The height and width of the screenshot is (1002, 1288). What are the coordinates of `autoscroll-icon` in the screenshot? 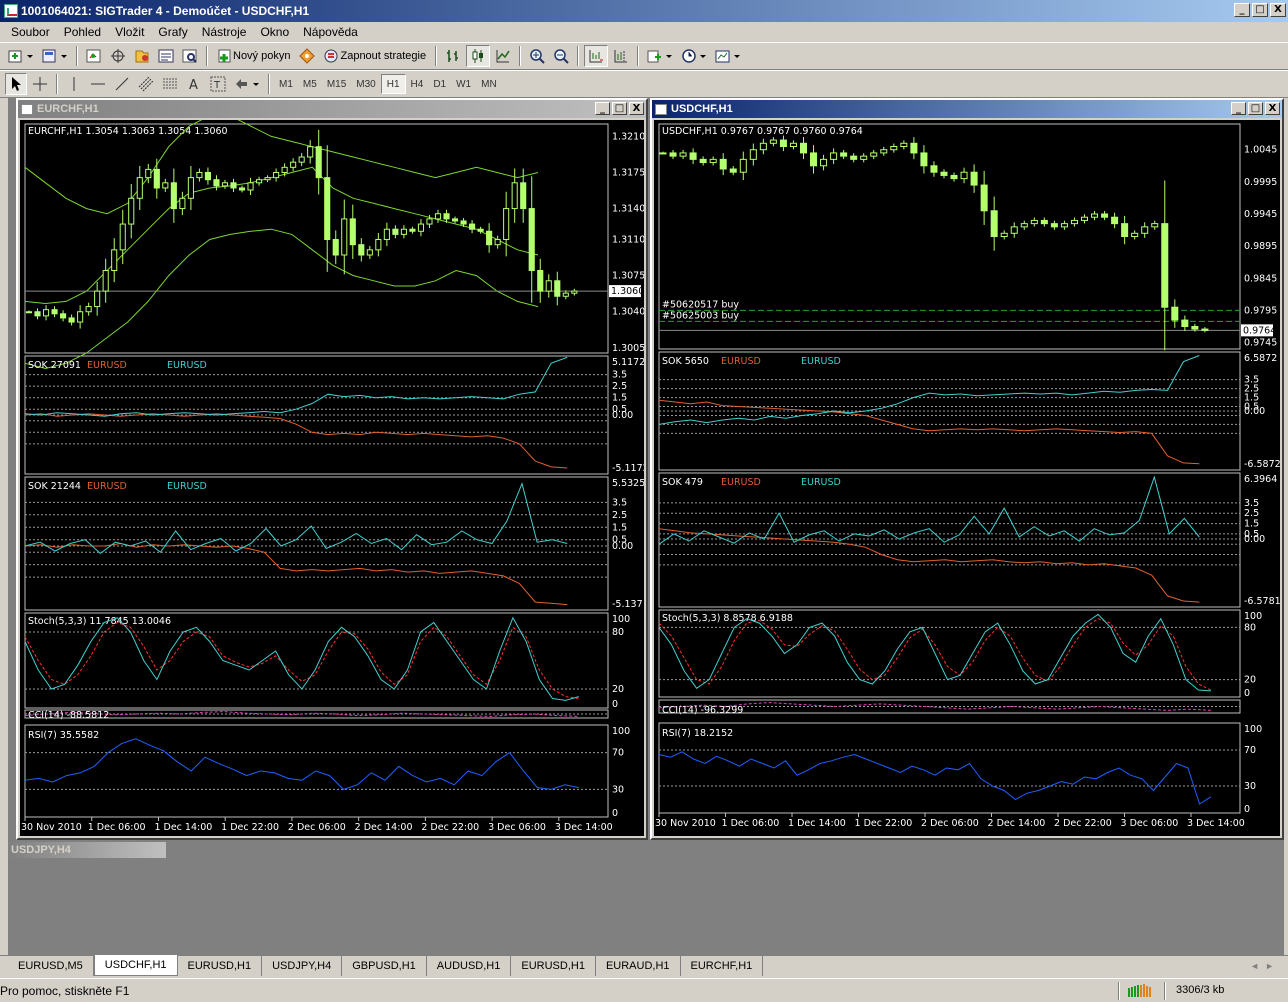 It's located at (596, 56).